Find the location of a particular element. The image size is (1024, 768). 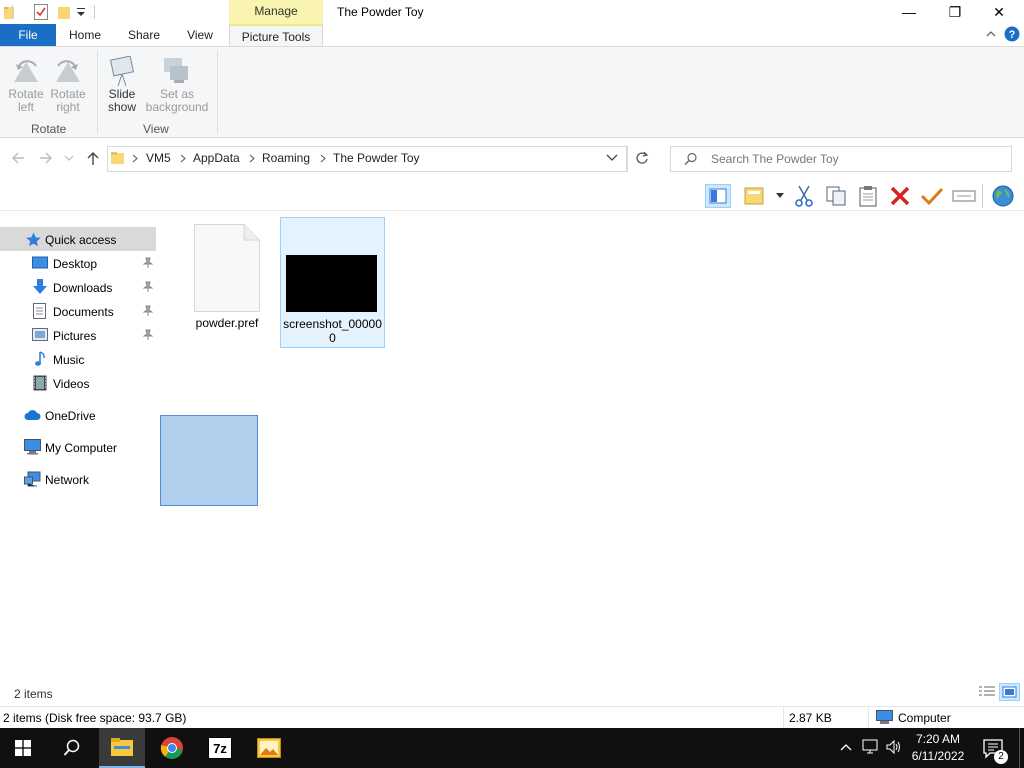

breadcrumb-appdata: AppData is located at coordinates (216, 158).